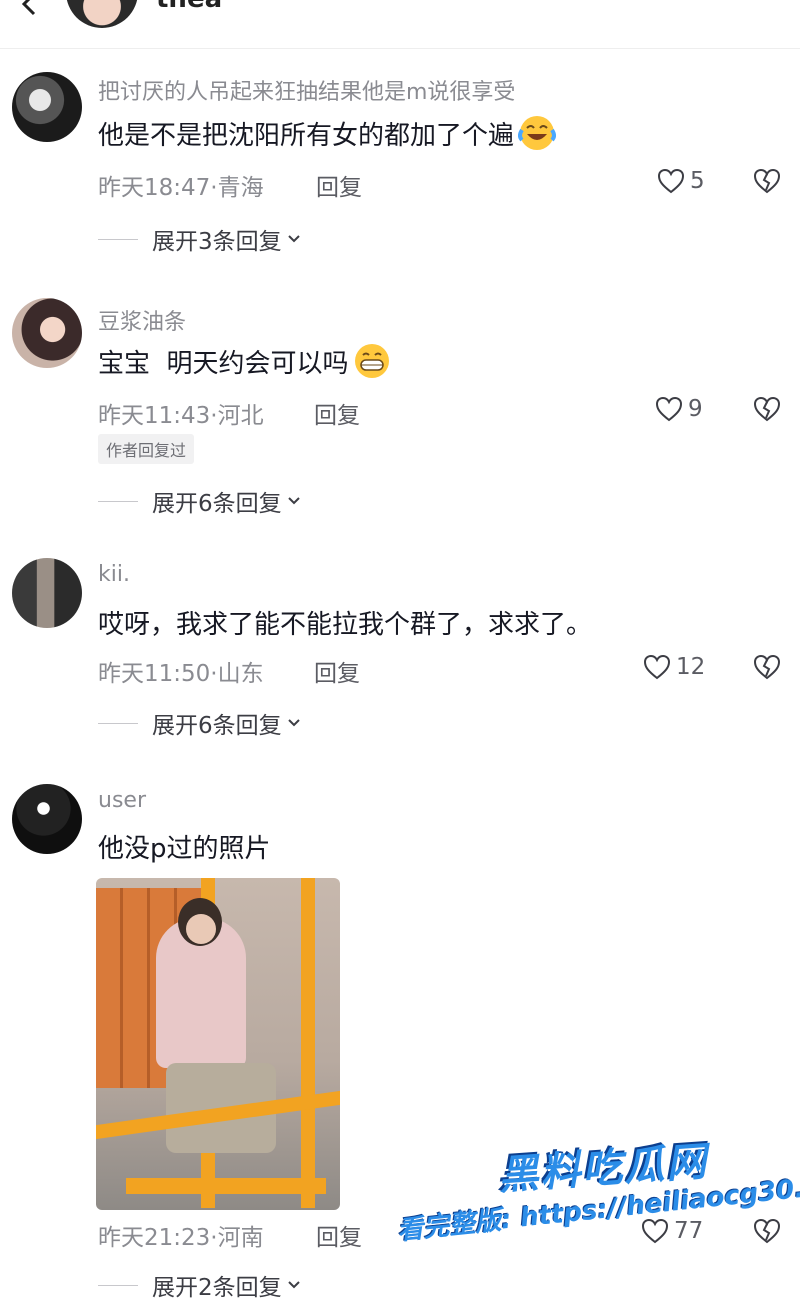 Image resolution: width=800 pixels, height=1302 pixels. Describe the element at coordinates (400, 24) in the screenshot. I see `top-bar: thea` at that location.